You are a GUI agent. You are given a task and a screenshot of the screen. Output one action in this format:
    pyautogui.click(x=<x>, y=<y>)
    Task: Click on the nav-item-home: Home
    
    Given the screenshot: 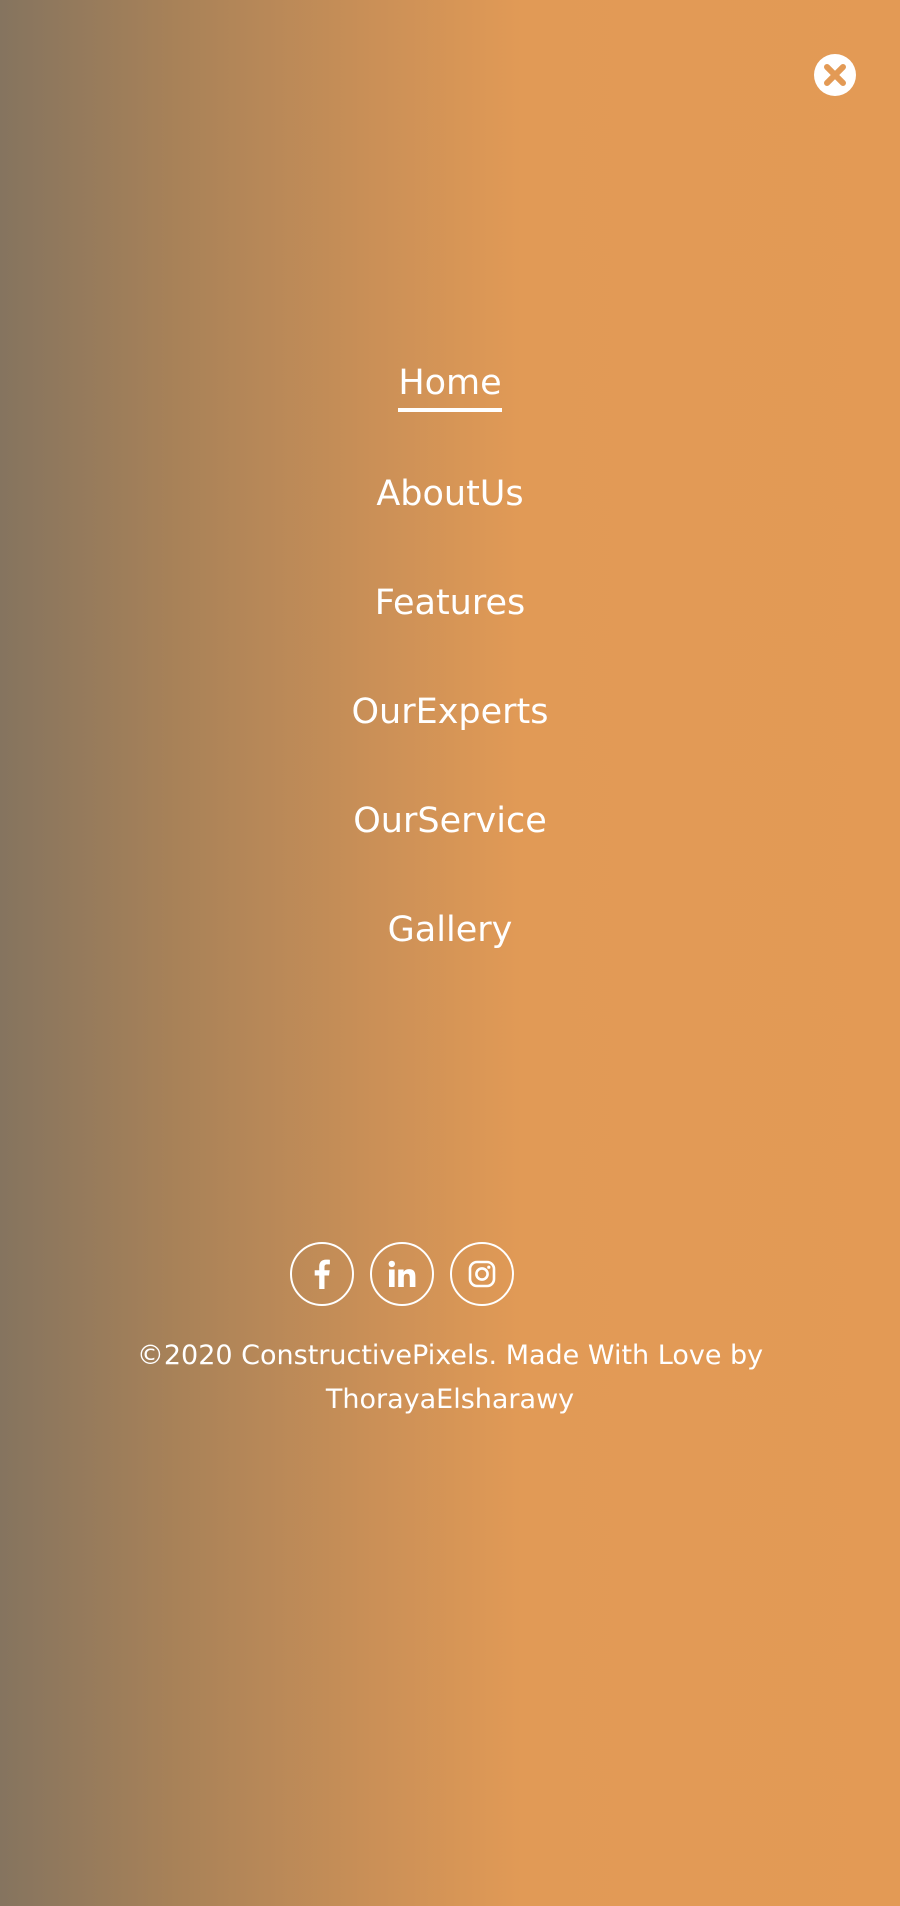 What is the action you would take?
    pyautogui.click(x=450, y=412)
    